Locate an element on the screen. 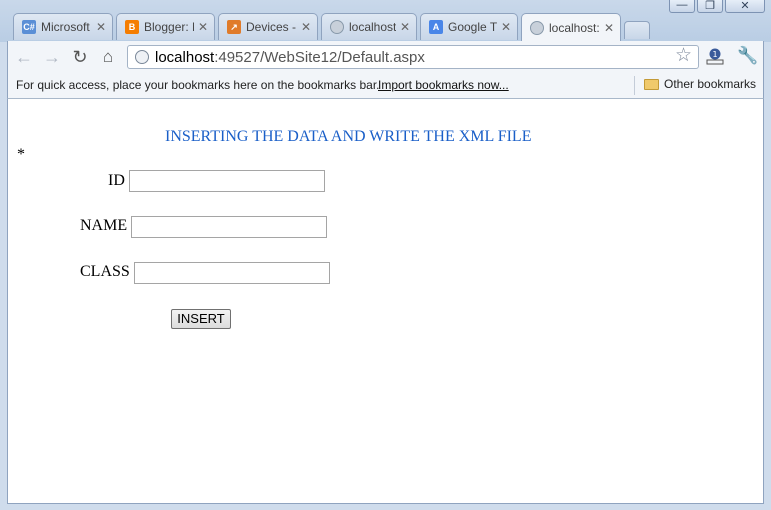 This screenshot has width=771, height=510. back-arrow-icon: ← is located at coordinates (24, 56).